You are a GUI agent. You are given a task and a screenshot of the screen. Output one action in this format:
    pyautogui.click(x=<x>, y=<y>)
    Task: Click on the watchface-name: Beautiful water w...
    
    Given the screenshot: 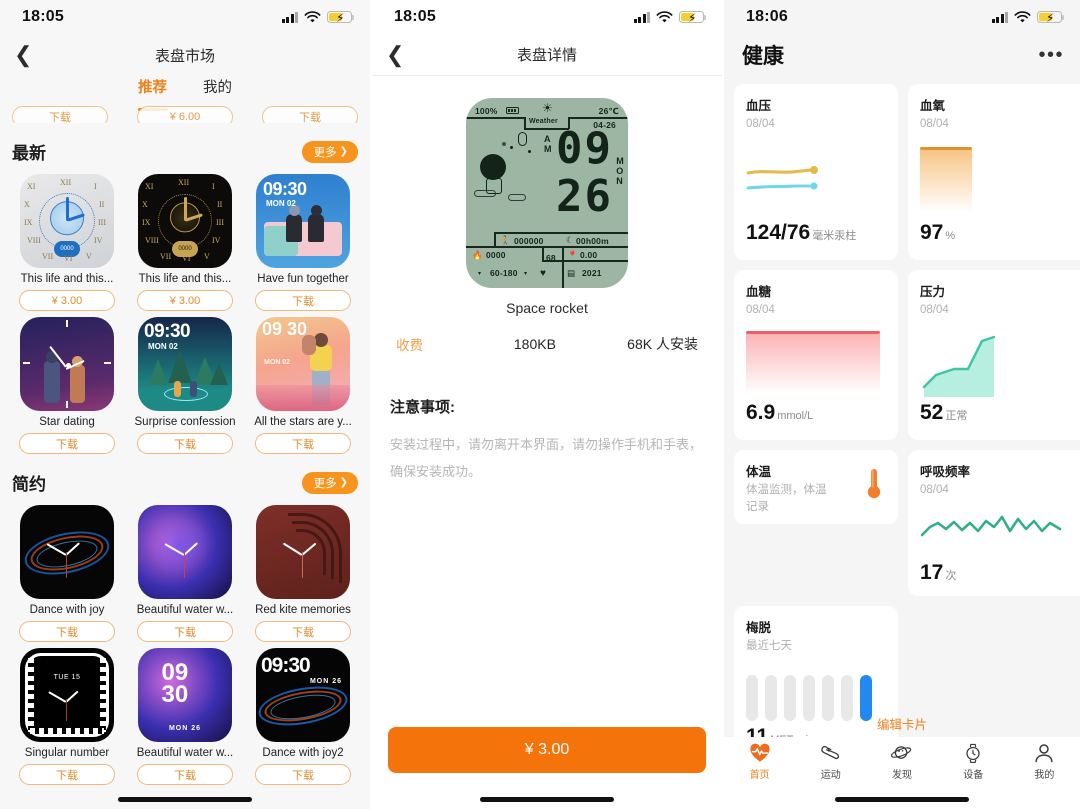 What is the action you would take?
    pyautogui.click(x=185, y=610)
    